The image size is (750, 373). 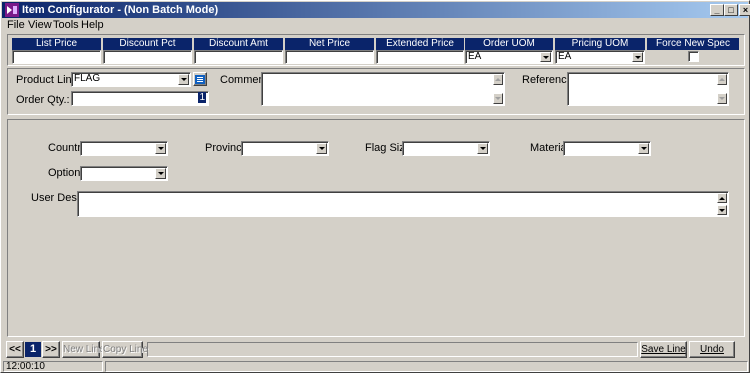 What do you see at coordinates (147, 44) in the screenshot?
I see `discount-pct-header: Discount Pct` at bounding box center [147, 44].